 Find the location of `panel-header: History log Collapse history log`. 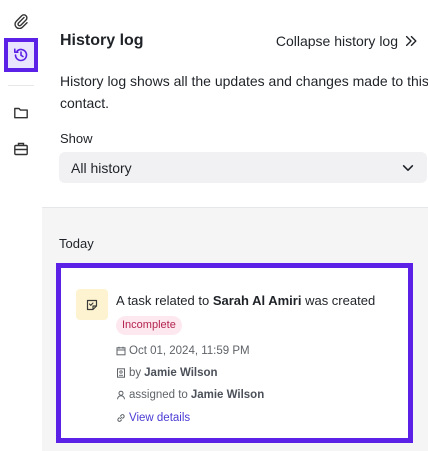

panel-header: History log Collapse history log is located at coordinates (244, 42).